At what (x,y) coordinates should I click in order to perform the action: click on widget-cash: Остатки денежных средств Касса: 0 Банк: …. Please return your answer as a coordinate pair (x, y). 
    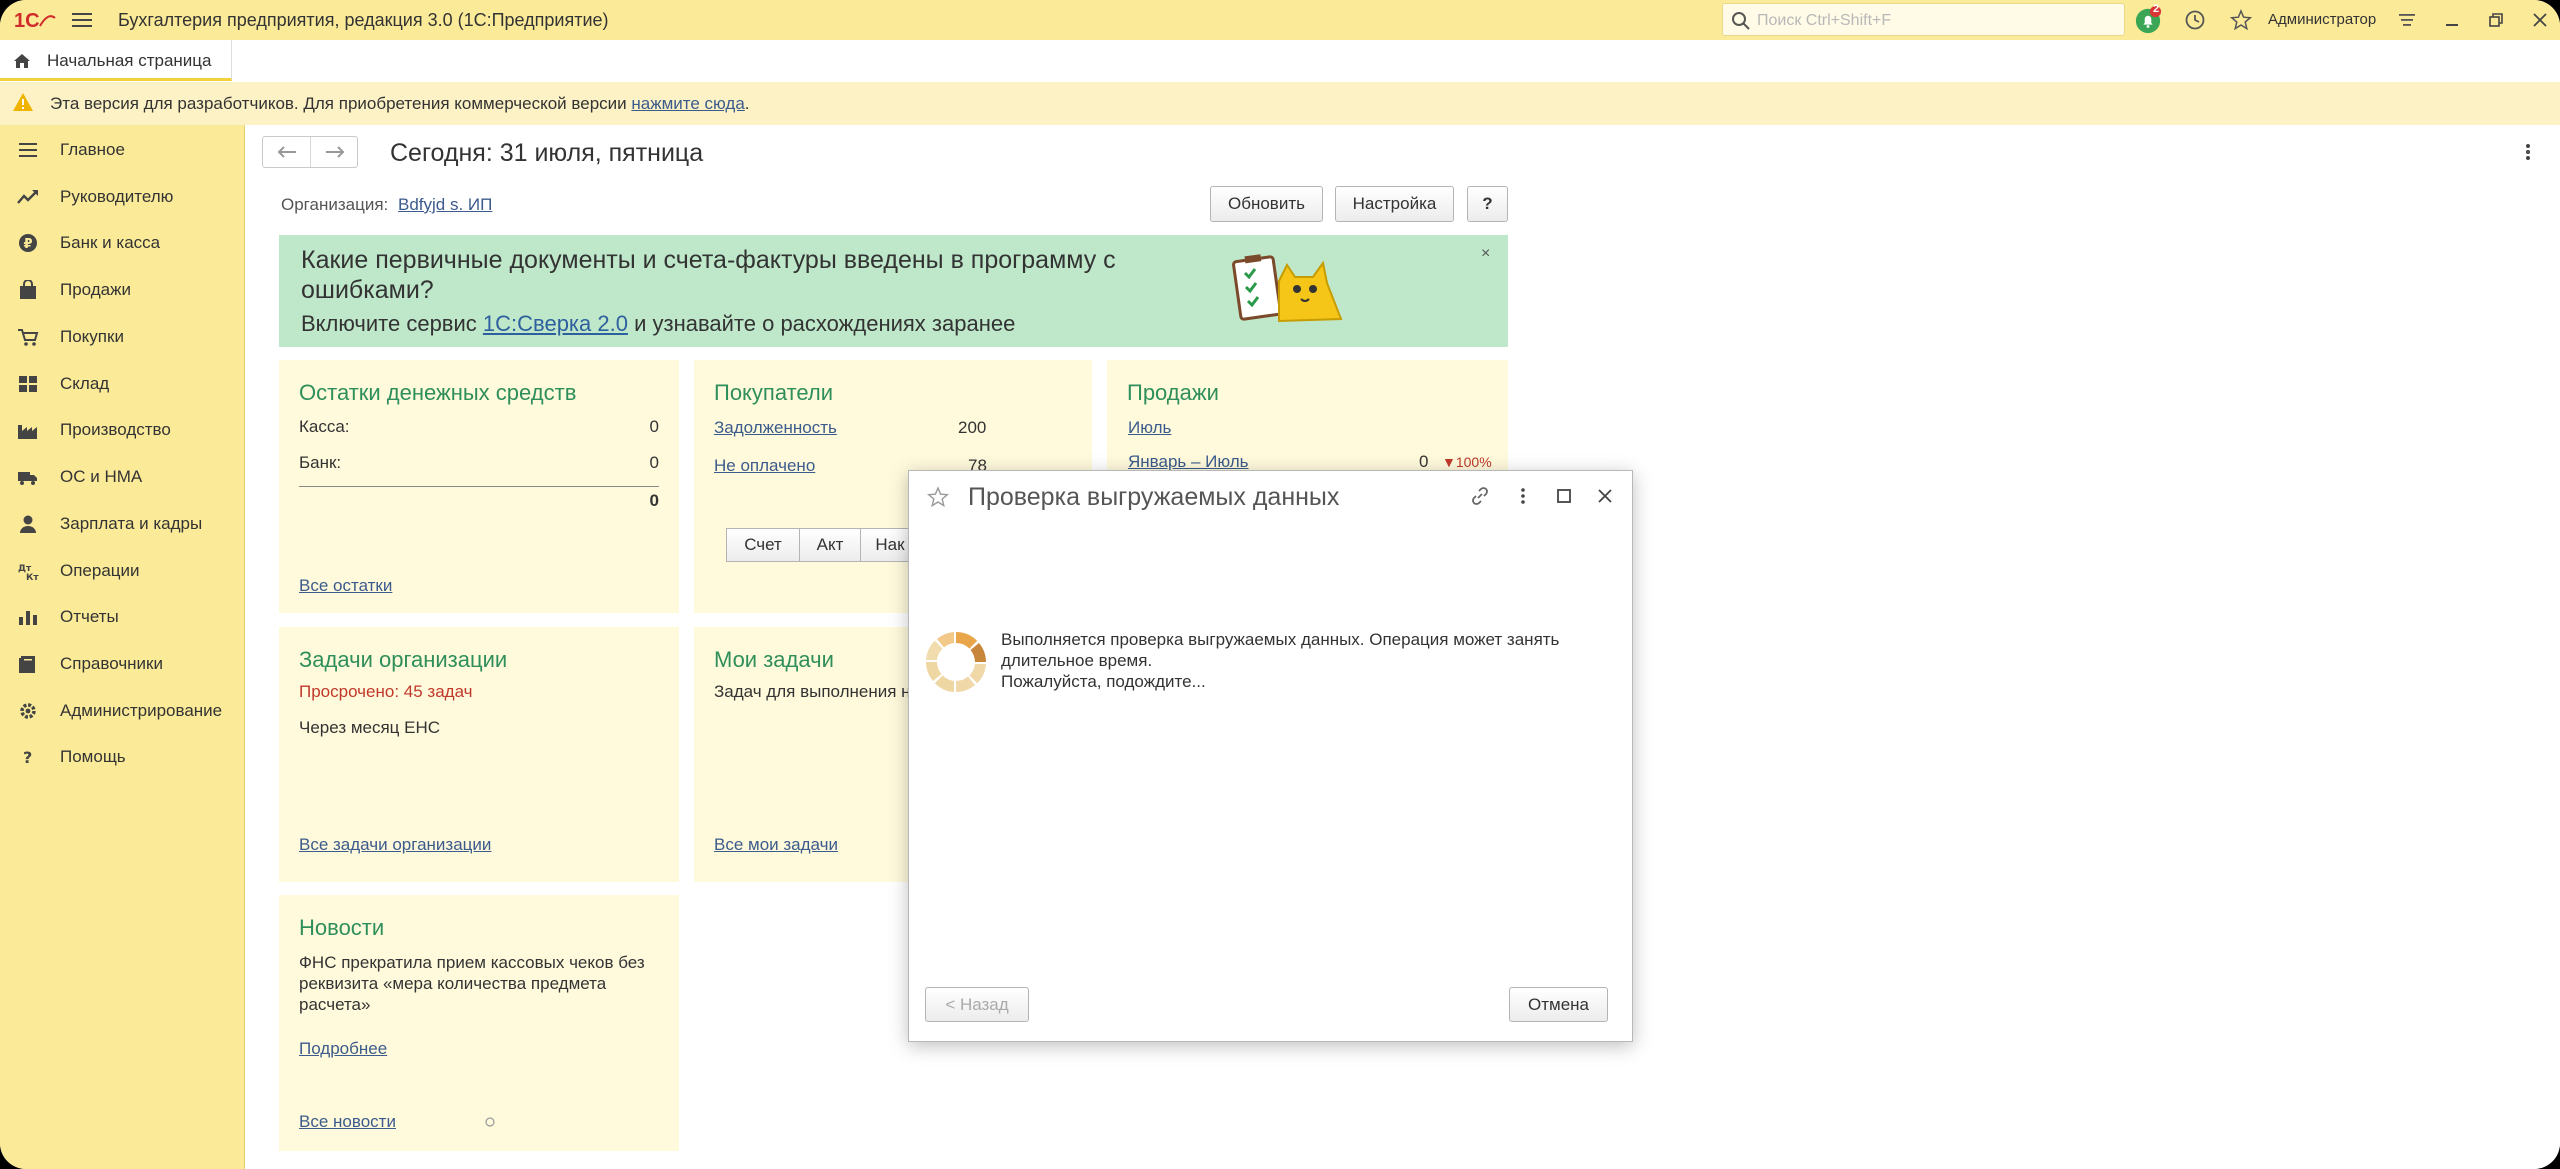
    Looking at the image, I should click on (479, 486).